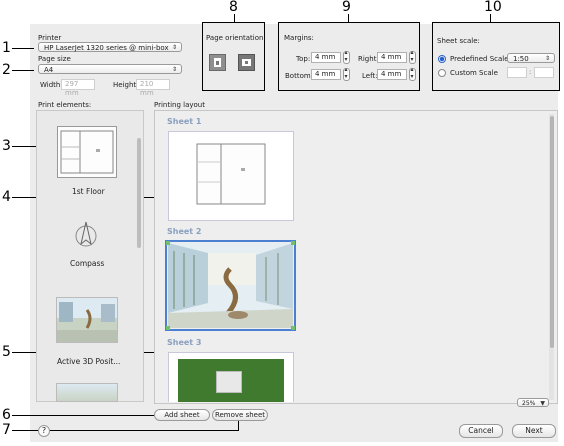  I want to click on first-floor-label: 1st Floor, so click(88, 191).